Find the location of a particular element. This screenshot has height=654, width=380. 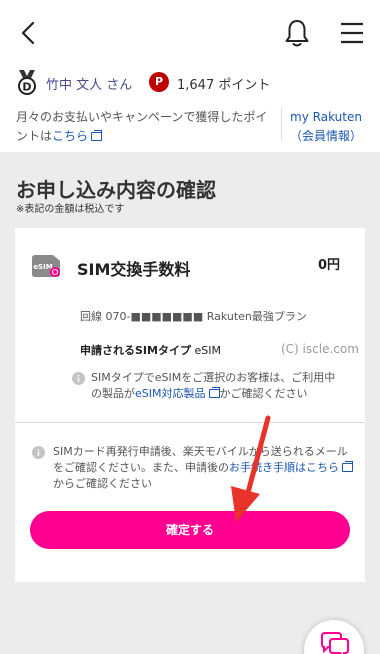

point-balance: 1,647 ポイント is located at coordinates (223, 83).